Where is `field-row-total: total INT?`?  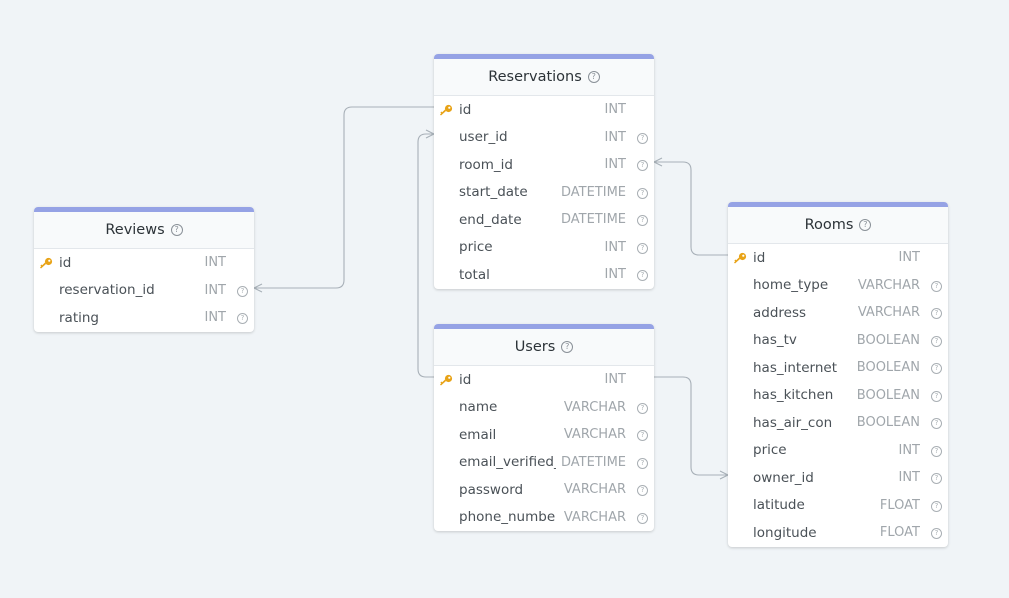 field-row-total: total INT? is located at coordinates (544, 275).